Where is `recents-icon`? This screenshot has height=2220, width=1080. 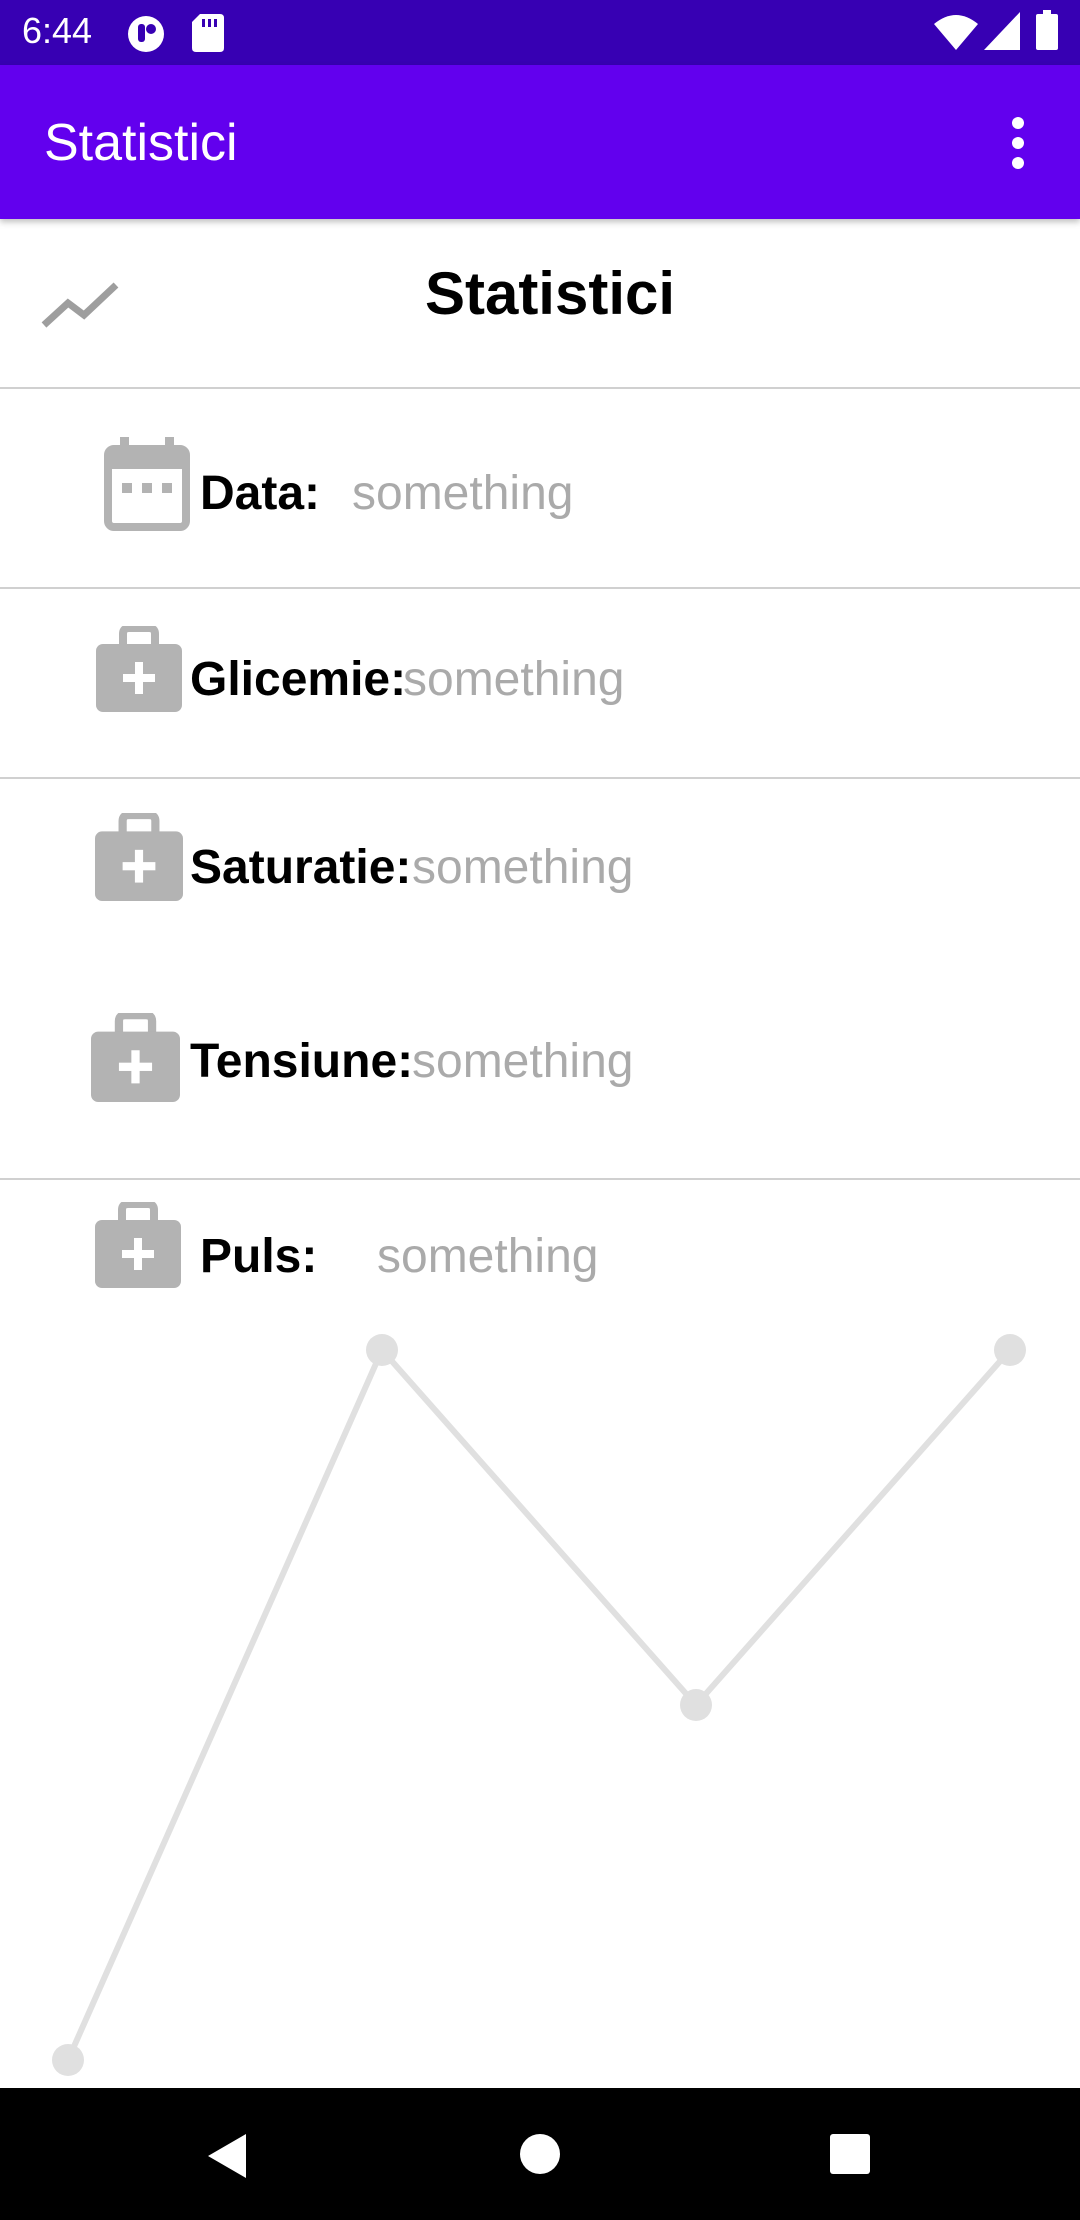
recents-icon is located at coordinates (850, 2154).